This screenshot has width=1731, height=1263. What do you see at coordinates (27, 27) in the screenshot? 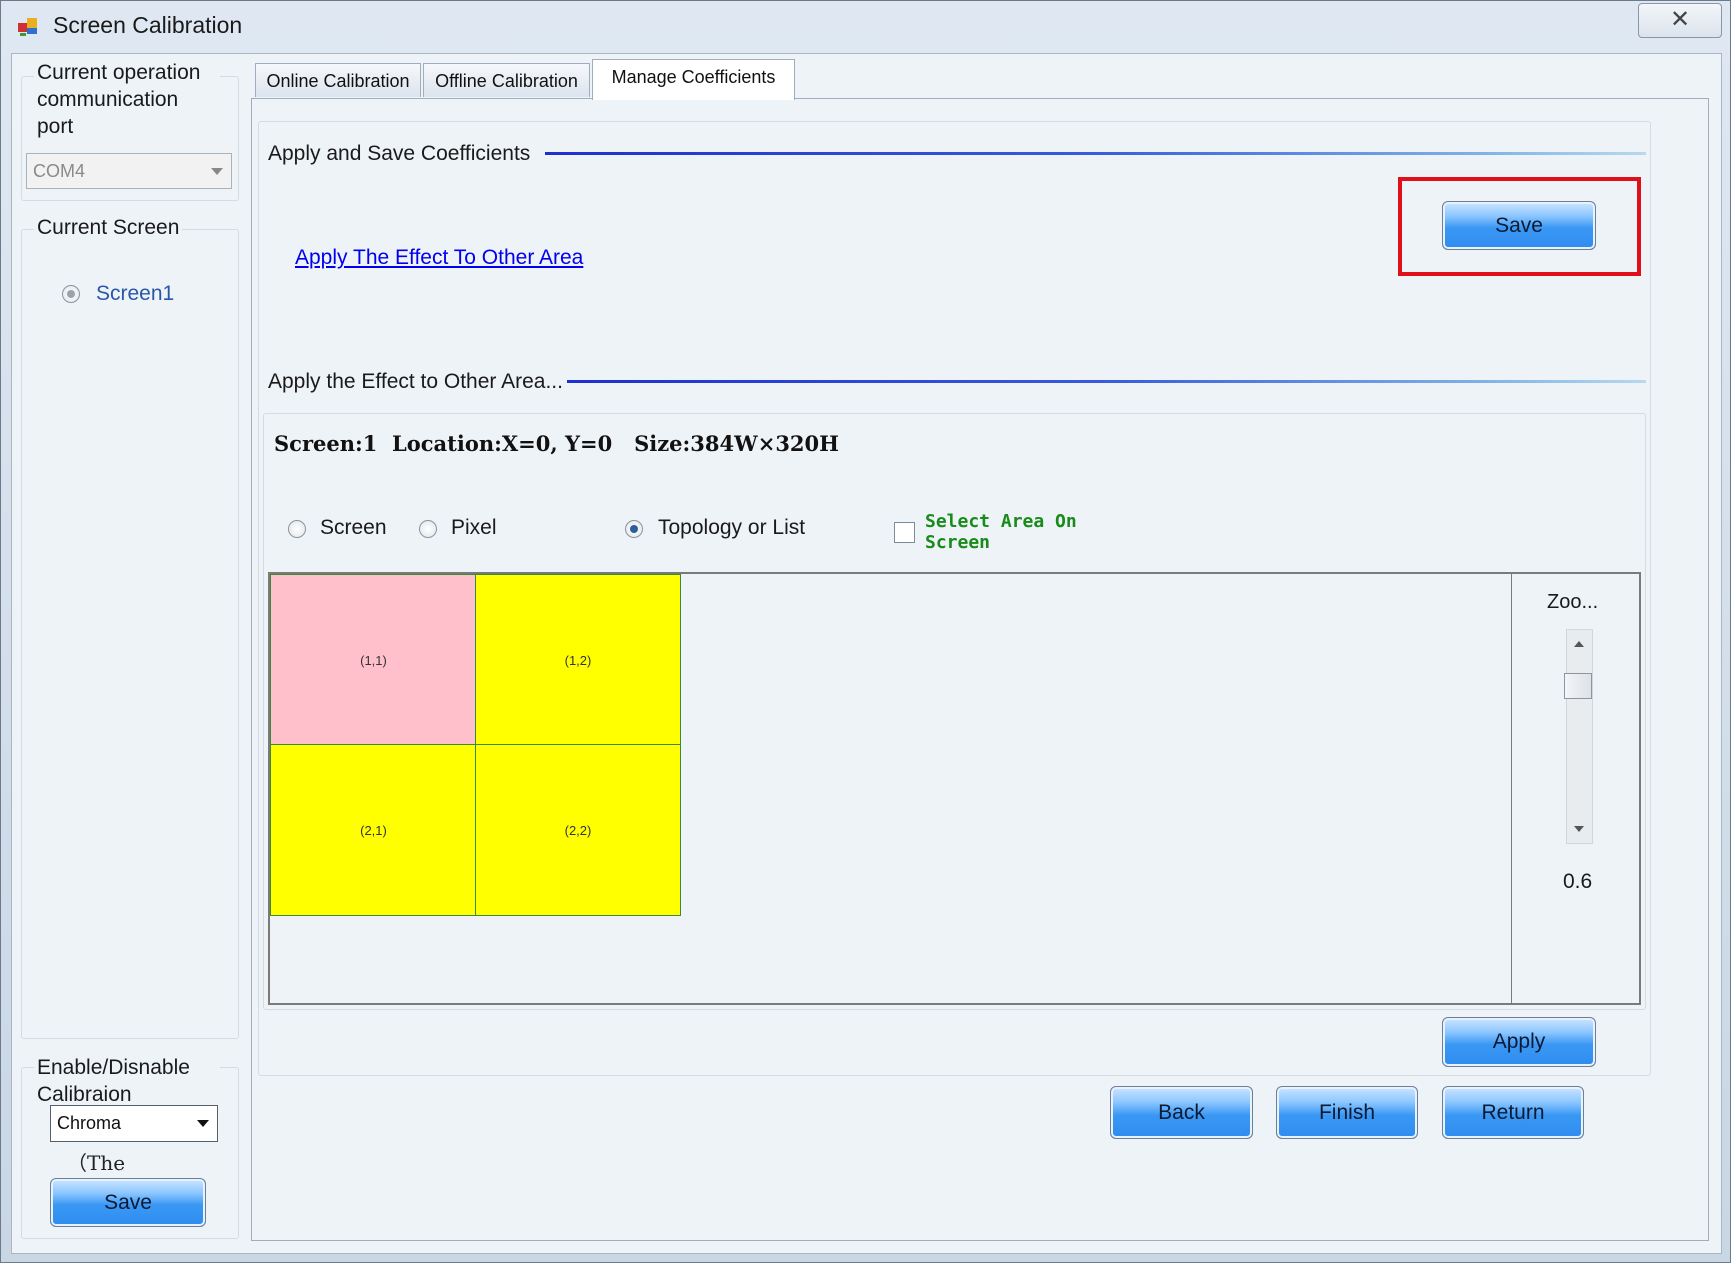
I see `app-icon` at bounding box center [27, 27].